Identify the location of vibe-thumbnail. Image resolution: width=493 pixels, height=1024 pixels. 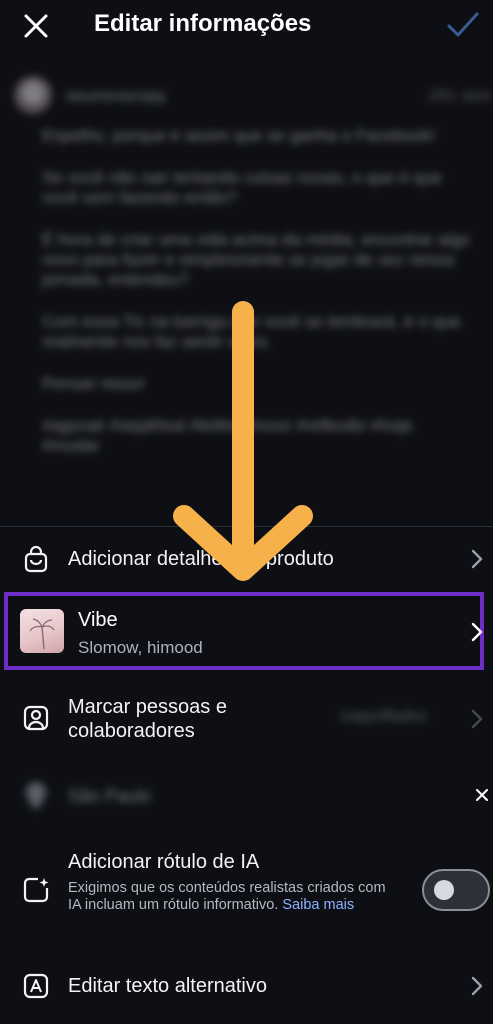
(42, 631).